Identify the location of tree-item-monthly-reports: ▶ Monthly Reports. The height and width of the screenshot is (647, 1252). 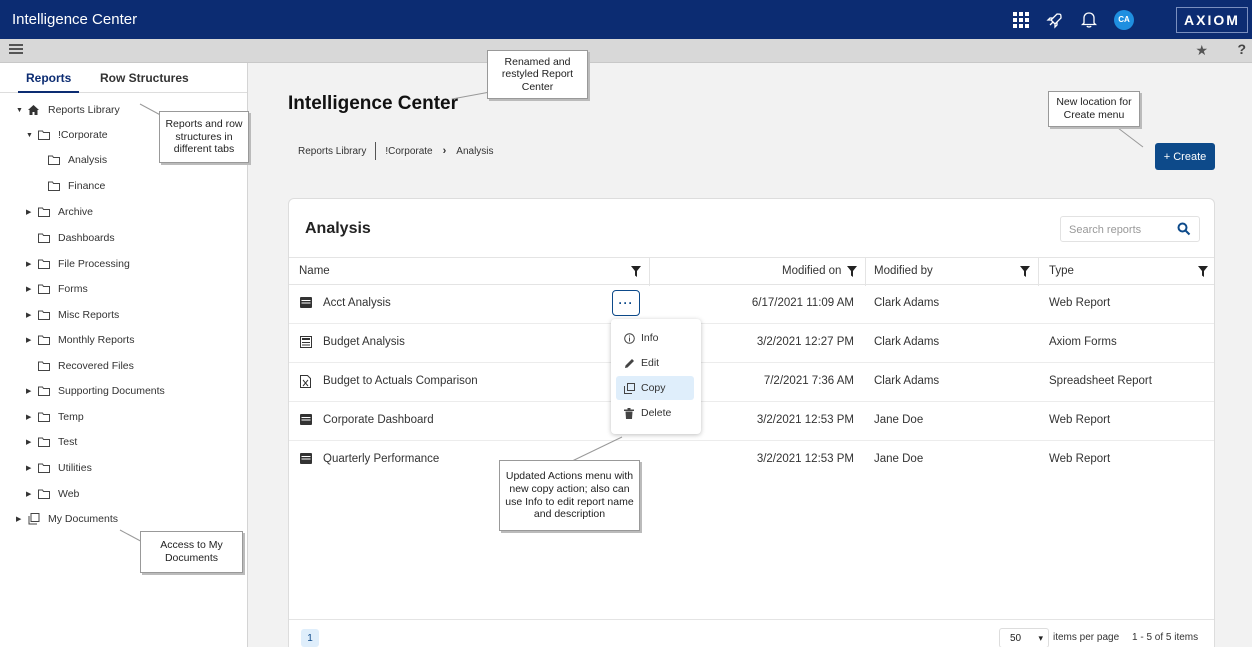
(80, 340).